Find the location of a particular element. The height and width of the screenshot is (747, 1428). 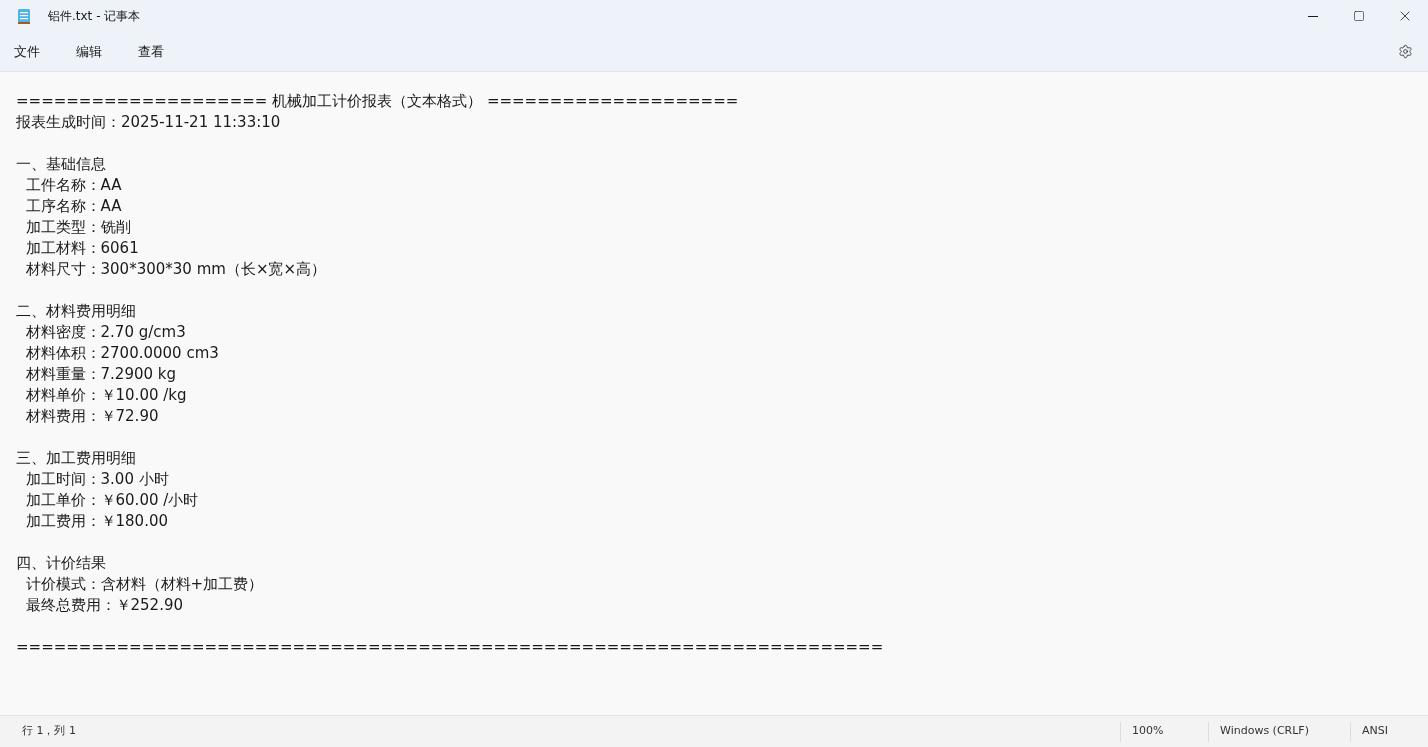

text-line: 加工类型：铣削 is located at coordinates (77, 227).